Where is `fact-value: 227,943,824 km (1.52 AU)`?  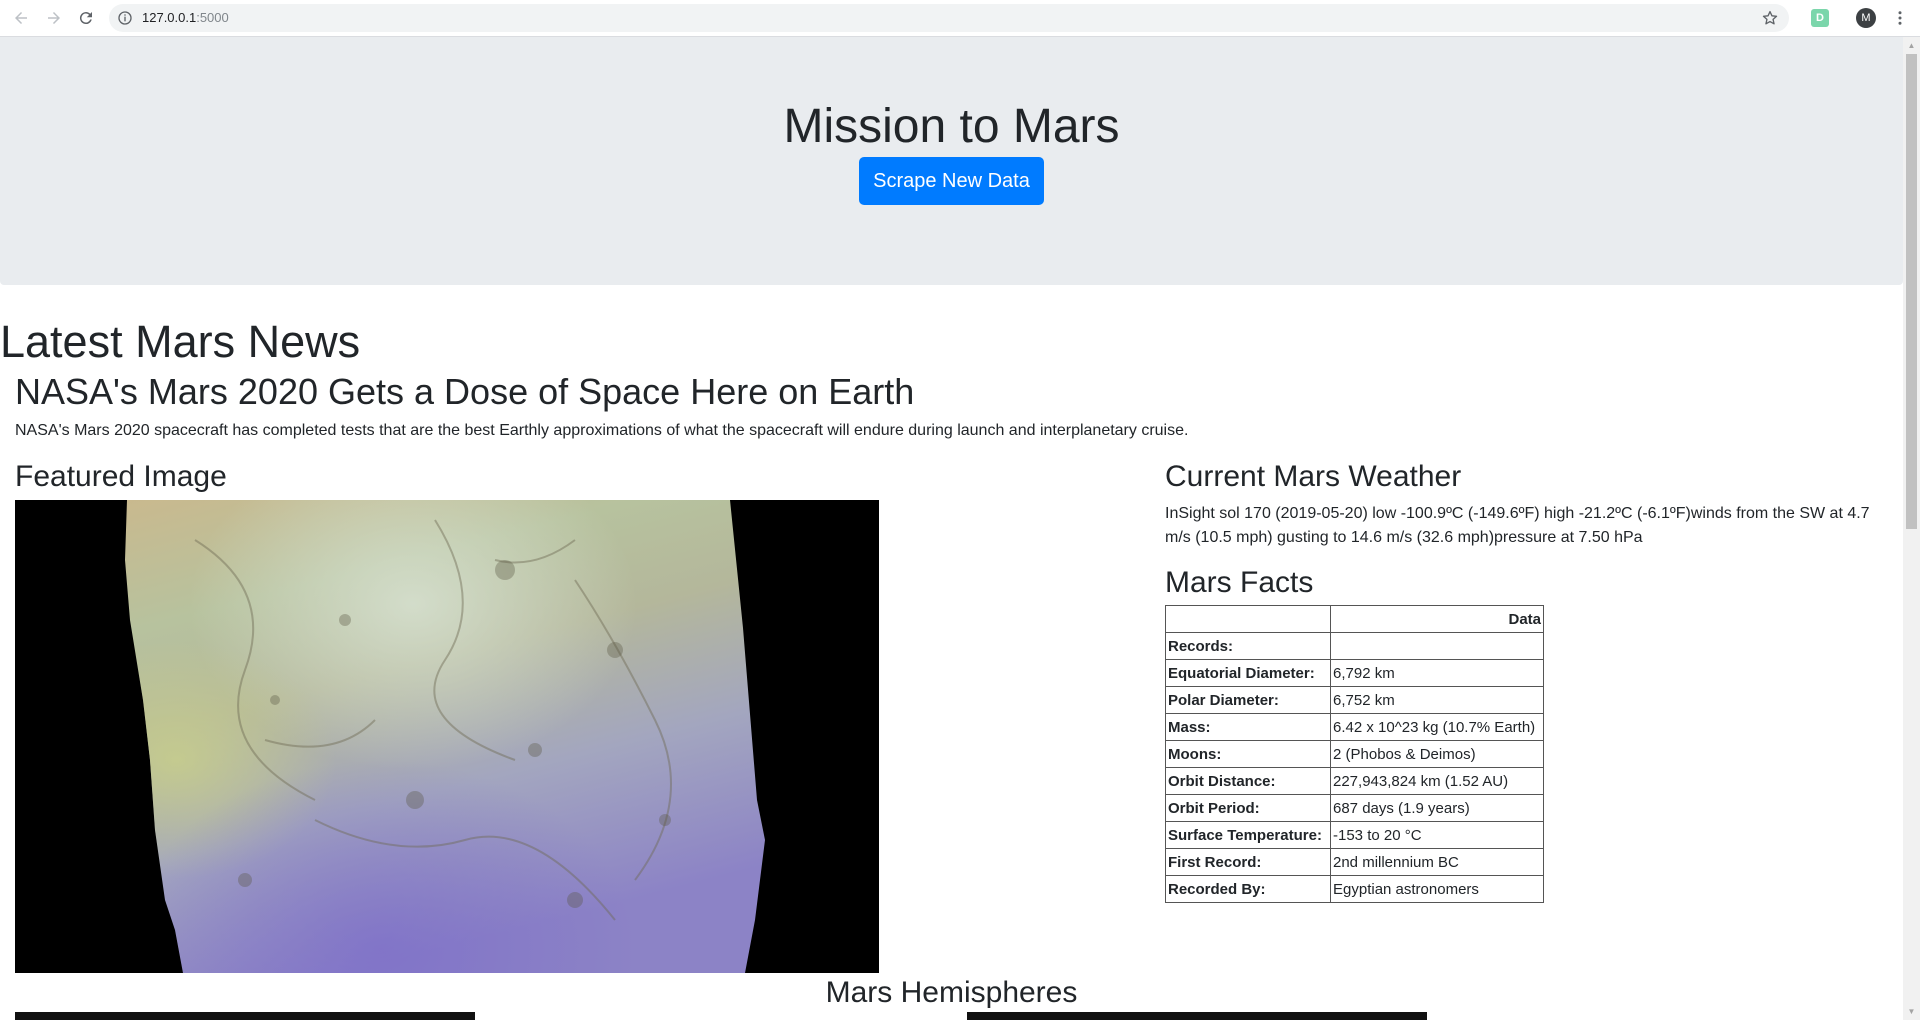 fact-value: 227,943,824 km (1.52 AU) is located at coordinates (1437, 781).